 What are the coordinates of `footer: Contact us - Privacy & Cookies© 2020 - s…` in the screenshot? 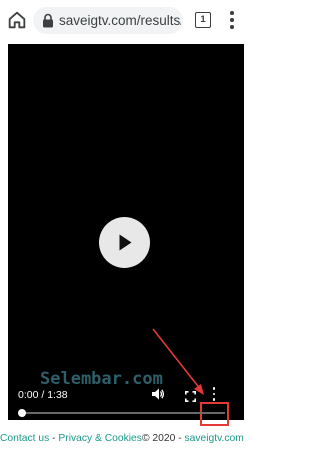 It's located at (125, 439).